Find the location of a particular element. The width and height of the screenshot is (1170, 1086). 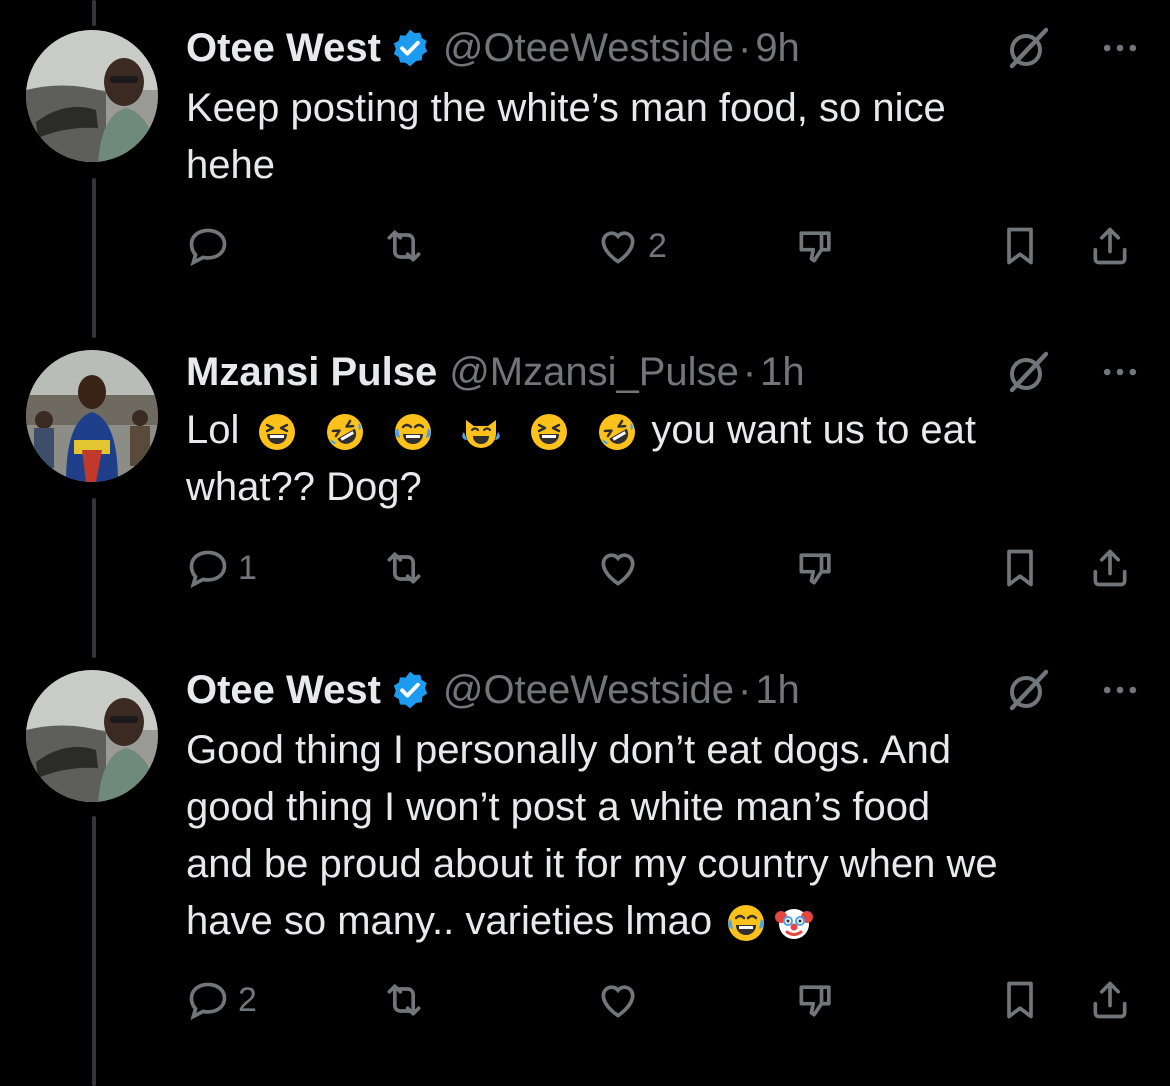

clown-face-icon is located at coordinates (794, 923).